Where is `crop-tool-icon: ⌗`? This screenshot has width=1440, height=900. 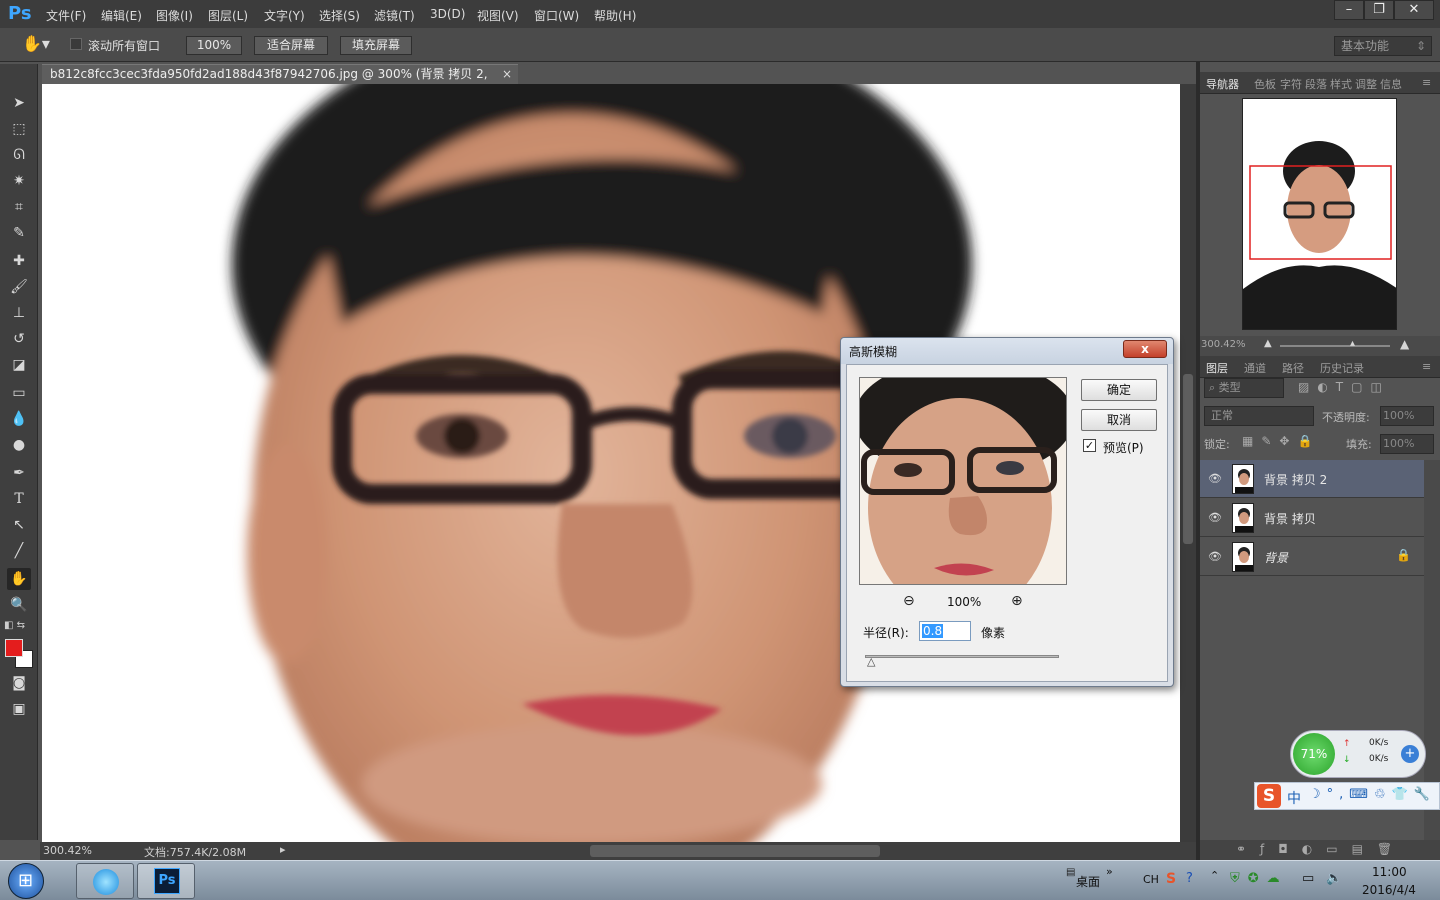 crop-tool-icon: ⌗ is located at coordinates (19, 207).